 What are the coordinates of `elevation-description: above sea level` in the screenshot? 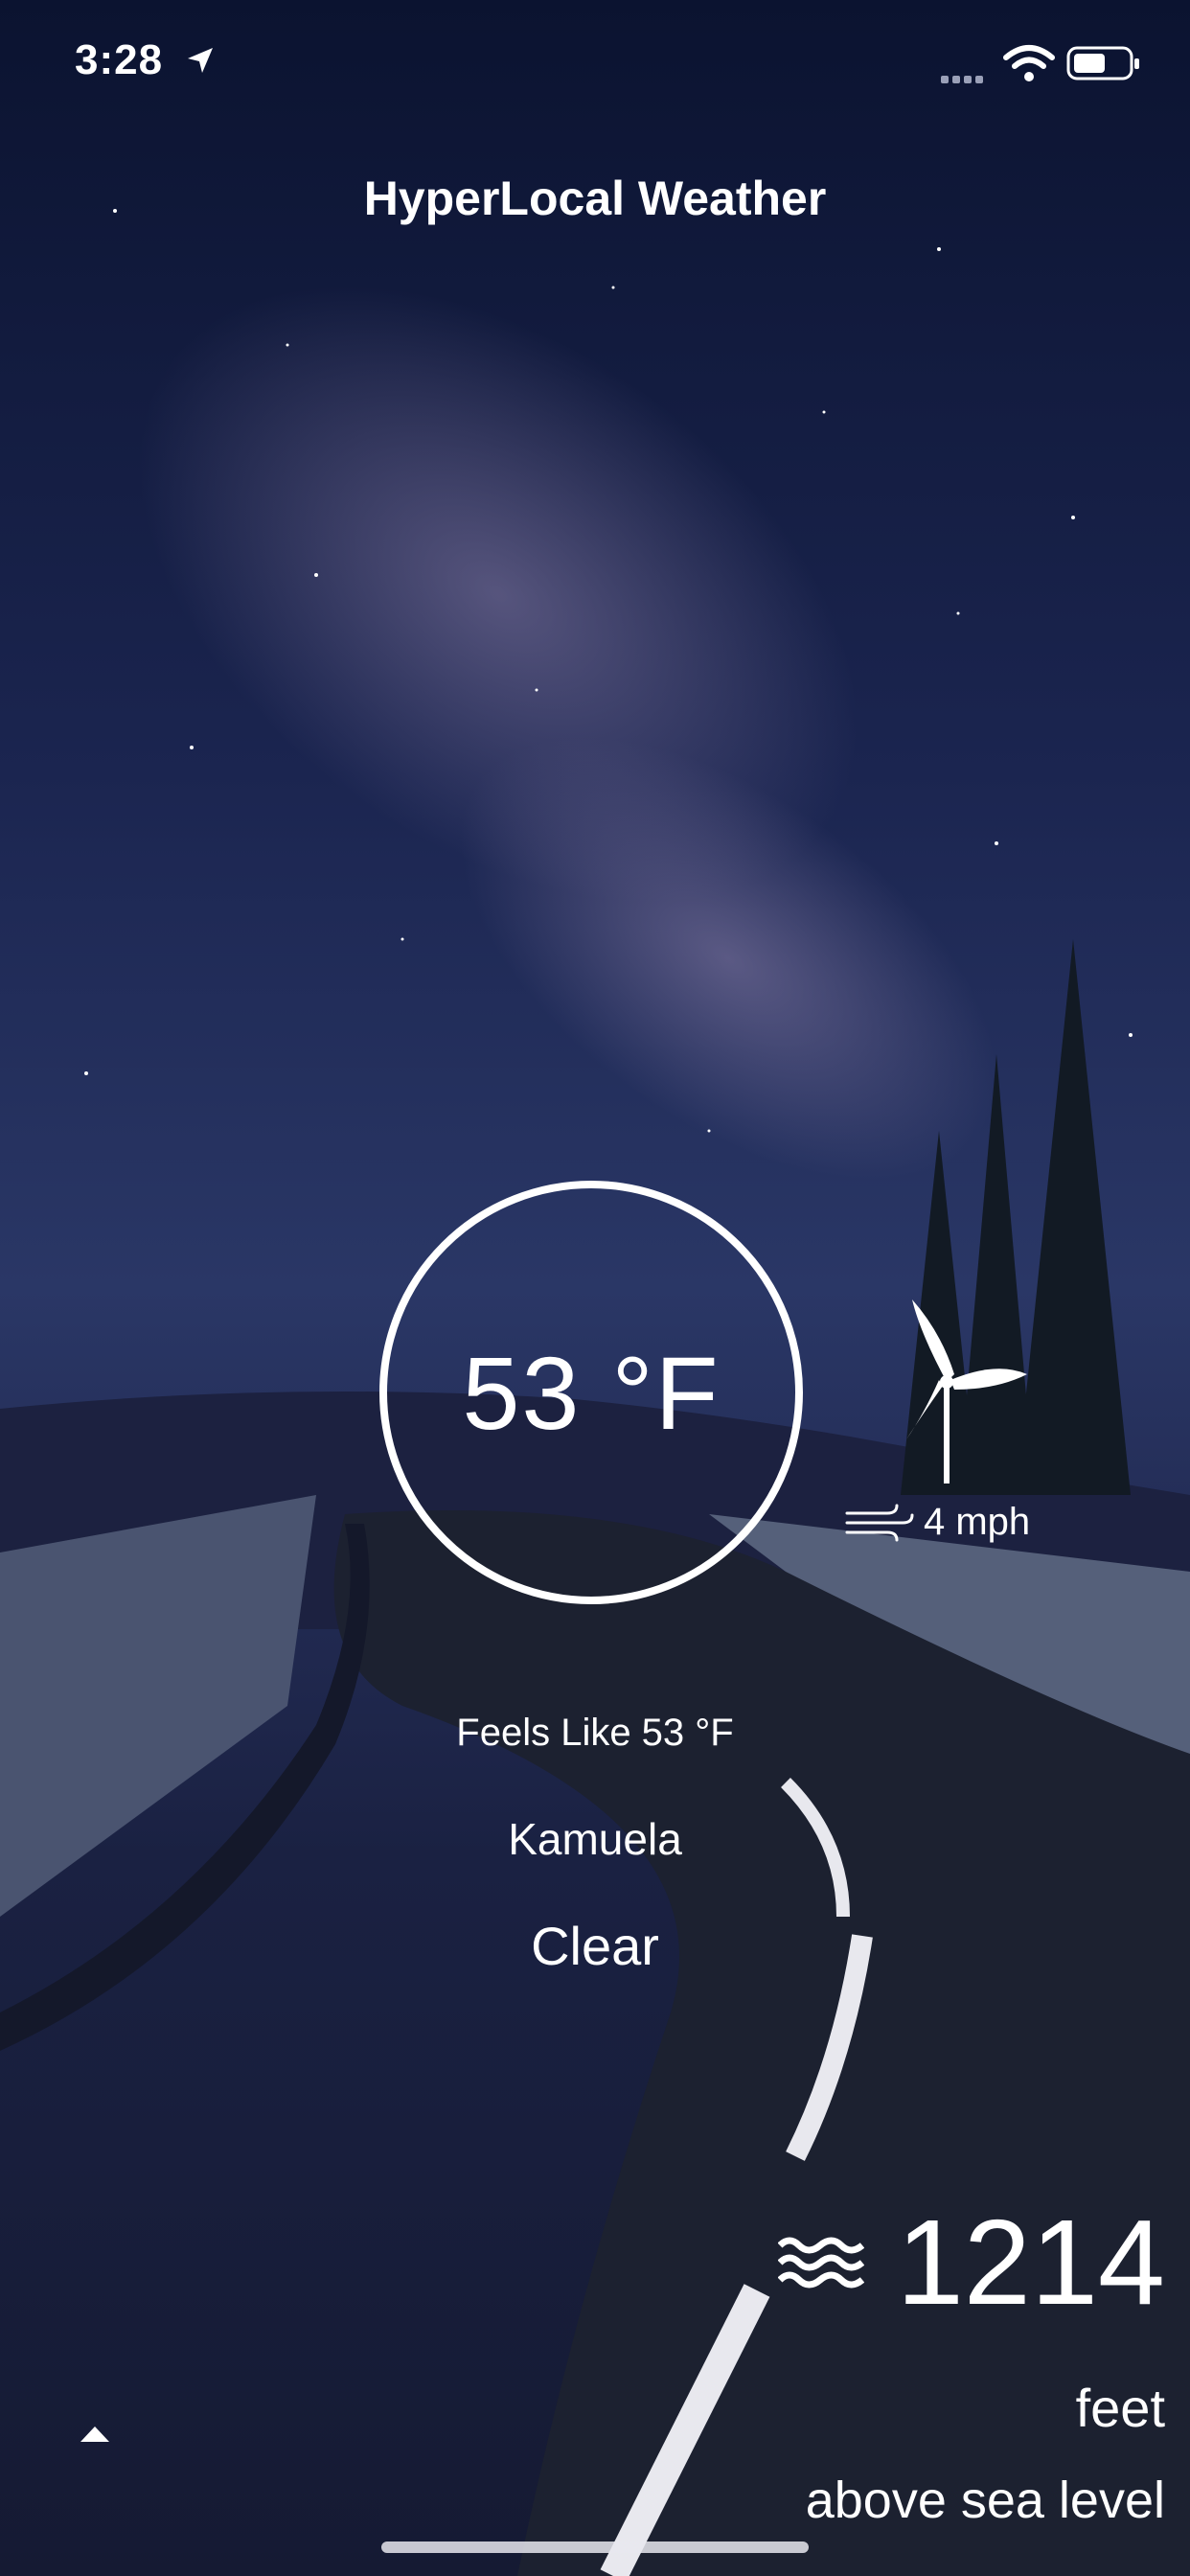 It's located at (985, 2500).